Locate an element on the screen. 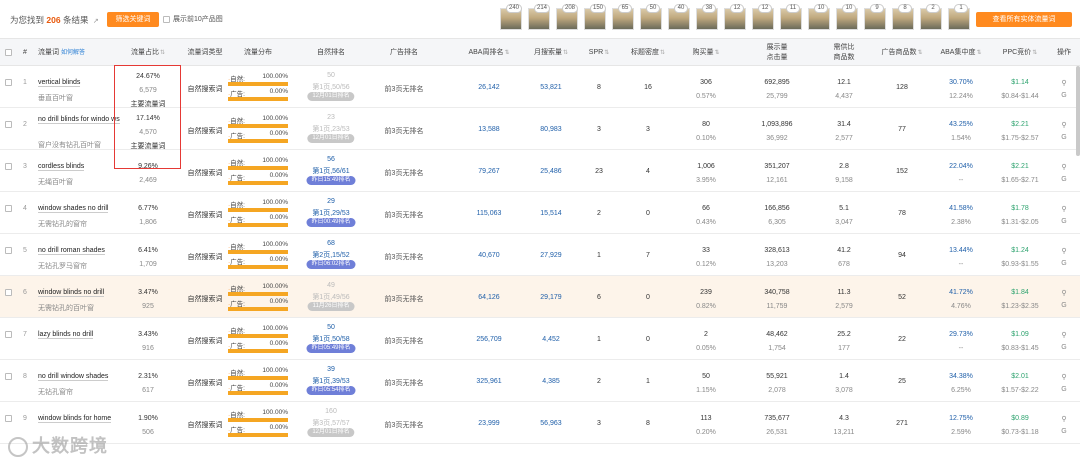 This screenshot has height=468, width=1080. aba-rank-value: 23,999 is located at coordinates (489, 423).